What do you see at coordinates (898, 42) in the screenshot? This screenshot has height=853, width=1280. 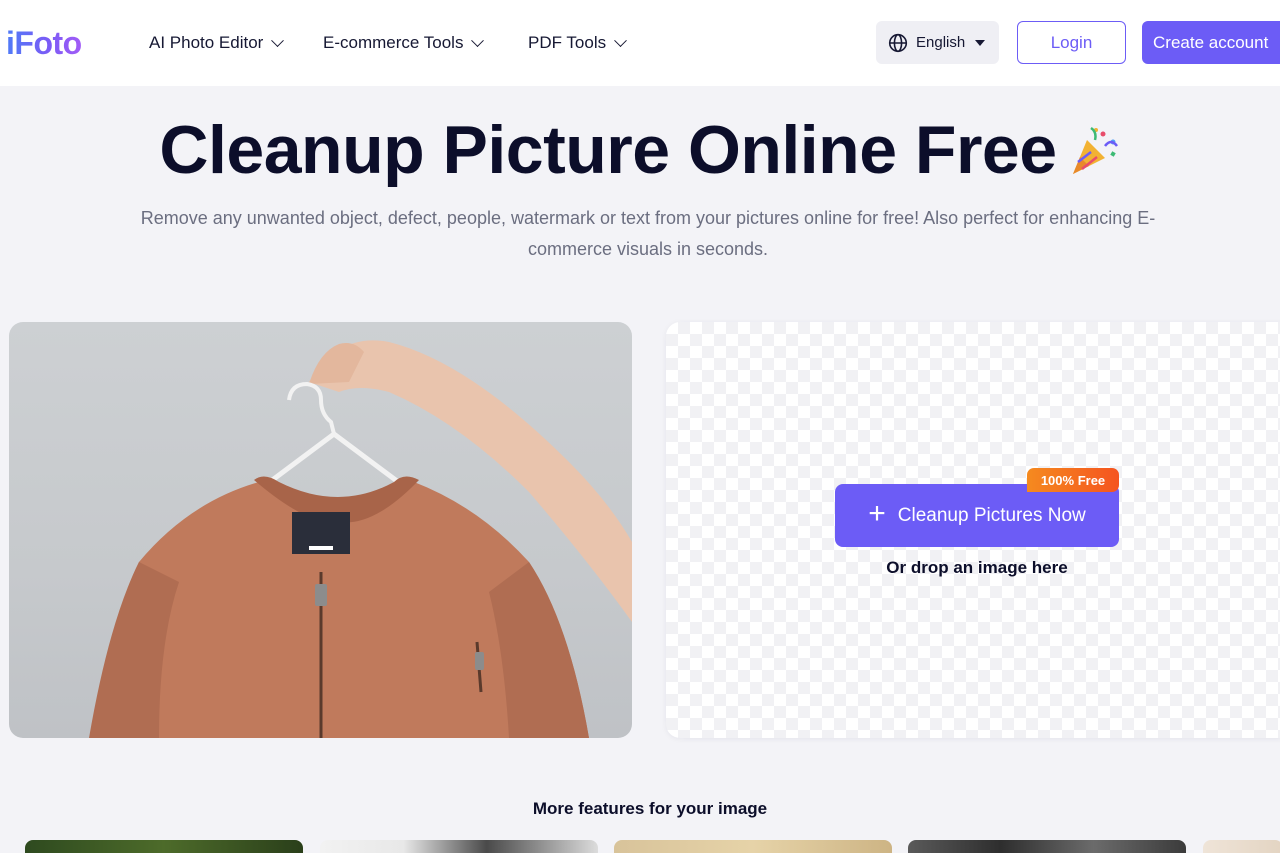 I see `globe-icon` at bounding box center [898, 42].